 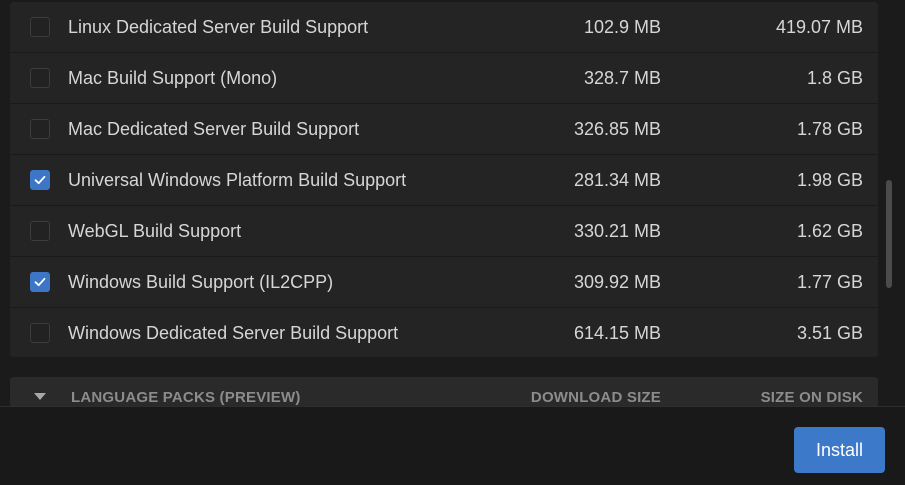 What do you see at coordinates (218, 26) in the screenshot?
I see `module-name: Linux Dedicated Server Build Support` at bounding box center [218, 26].